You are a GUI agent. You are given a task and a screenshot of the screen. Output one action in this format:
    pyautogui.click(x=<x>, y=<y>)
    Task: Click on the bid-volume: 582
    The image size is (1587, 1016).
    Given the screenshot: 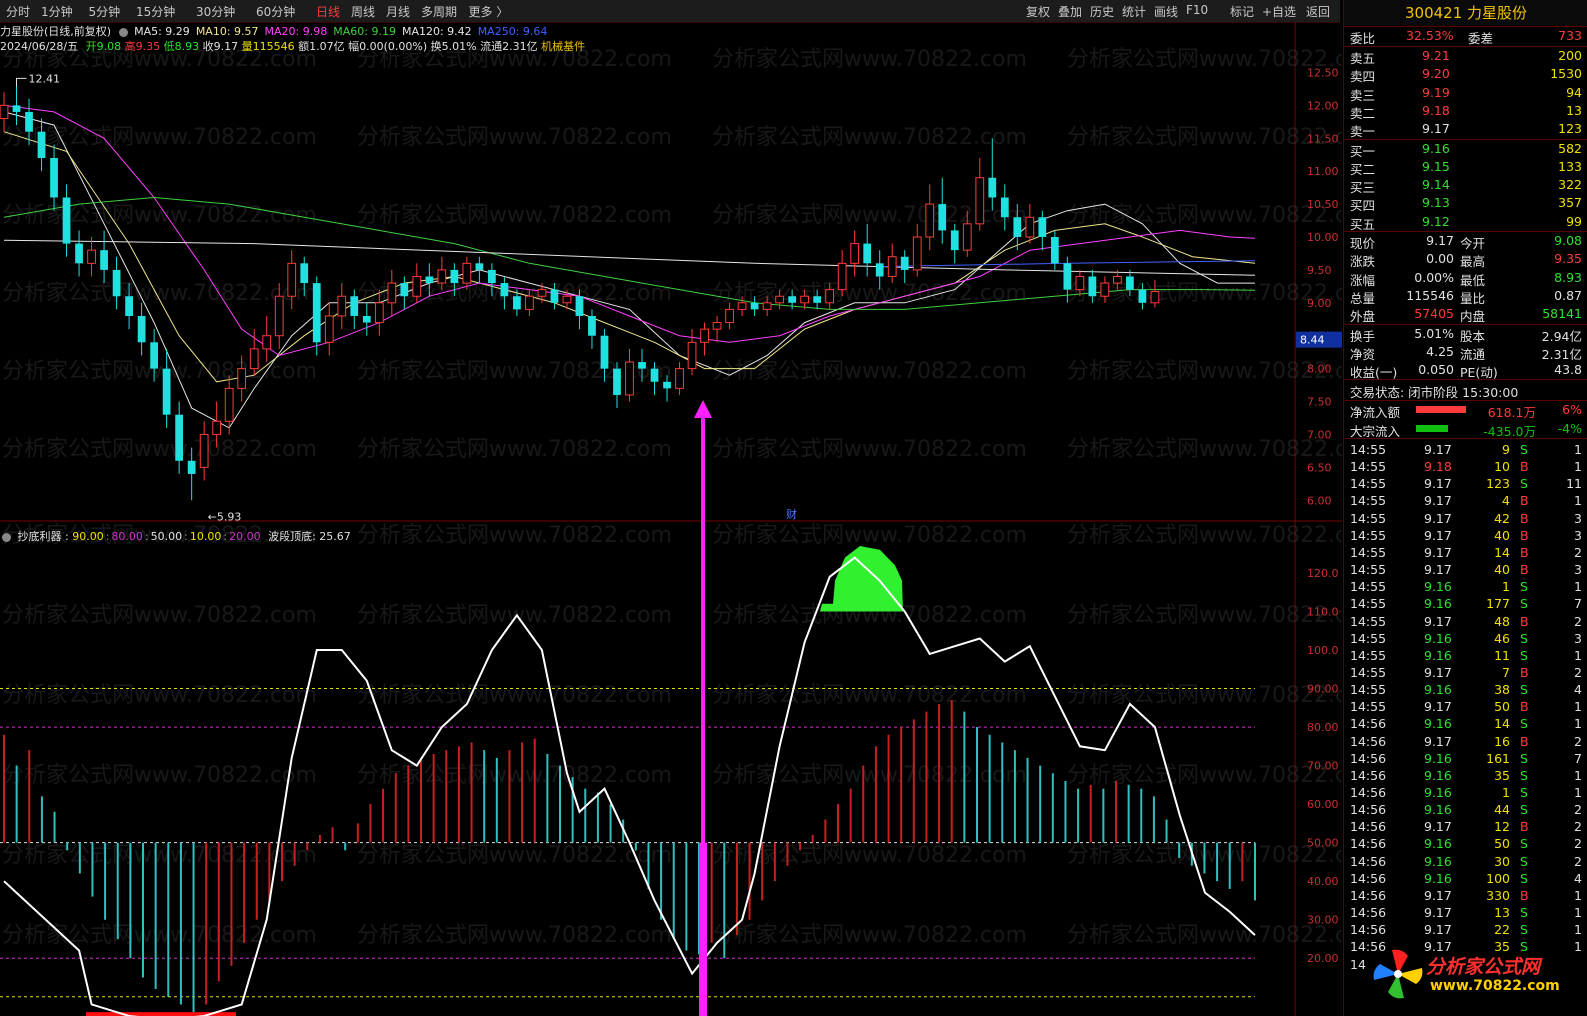 What is the action you would take?
    pyautogui.click(x=1570, y=148)
    